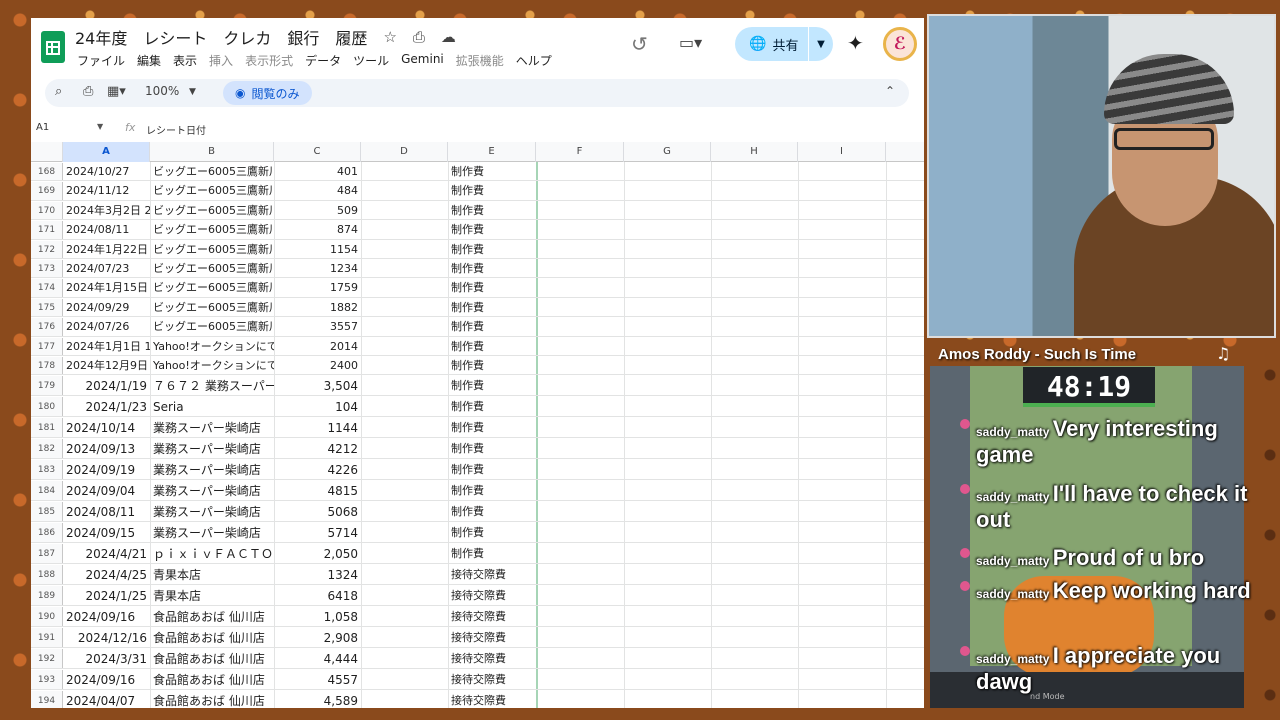 The width and height of the screenshot is (1280, 720). I want to click on cell-store: Seria, so click(212, 406).